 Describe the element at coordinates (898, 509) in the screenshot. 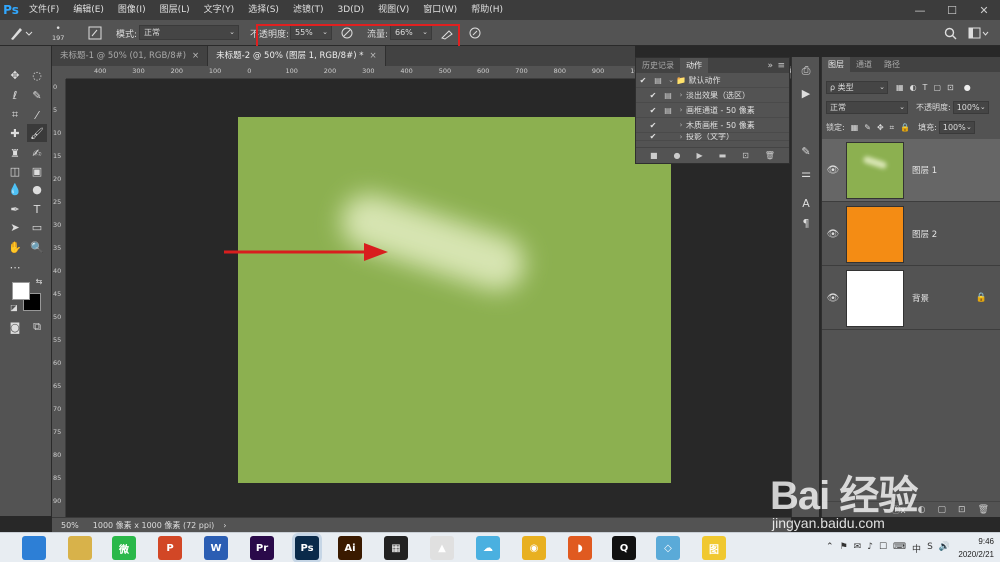

I see `fx-icon: ⓕx` at that location.